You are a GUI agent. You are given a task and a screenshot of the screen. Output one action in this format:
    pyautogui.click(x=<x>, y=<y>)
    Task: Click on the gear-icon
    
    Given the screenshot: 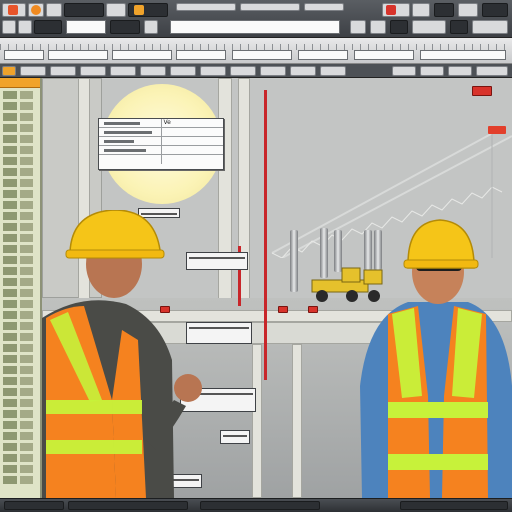 What is the action you would take?
    pyautogui.click(x=36, y=10)
    